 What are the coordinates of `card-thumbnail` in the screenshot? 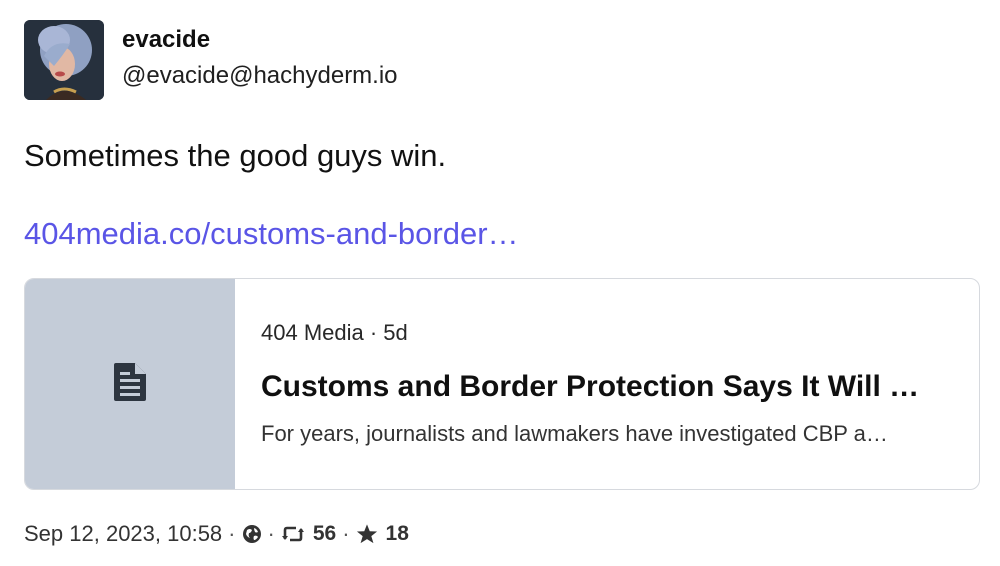 It's located at (130, 384).